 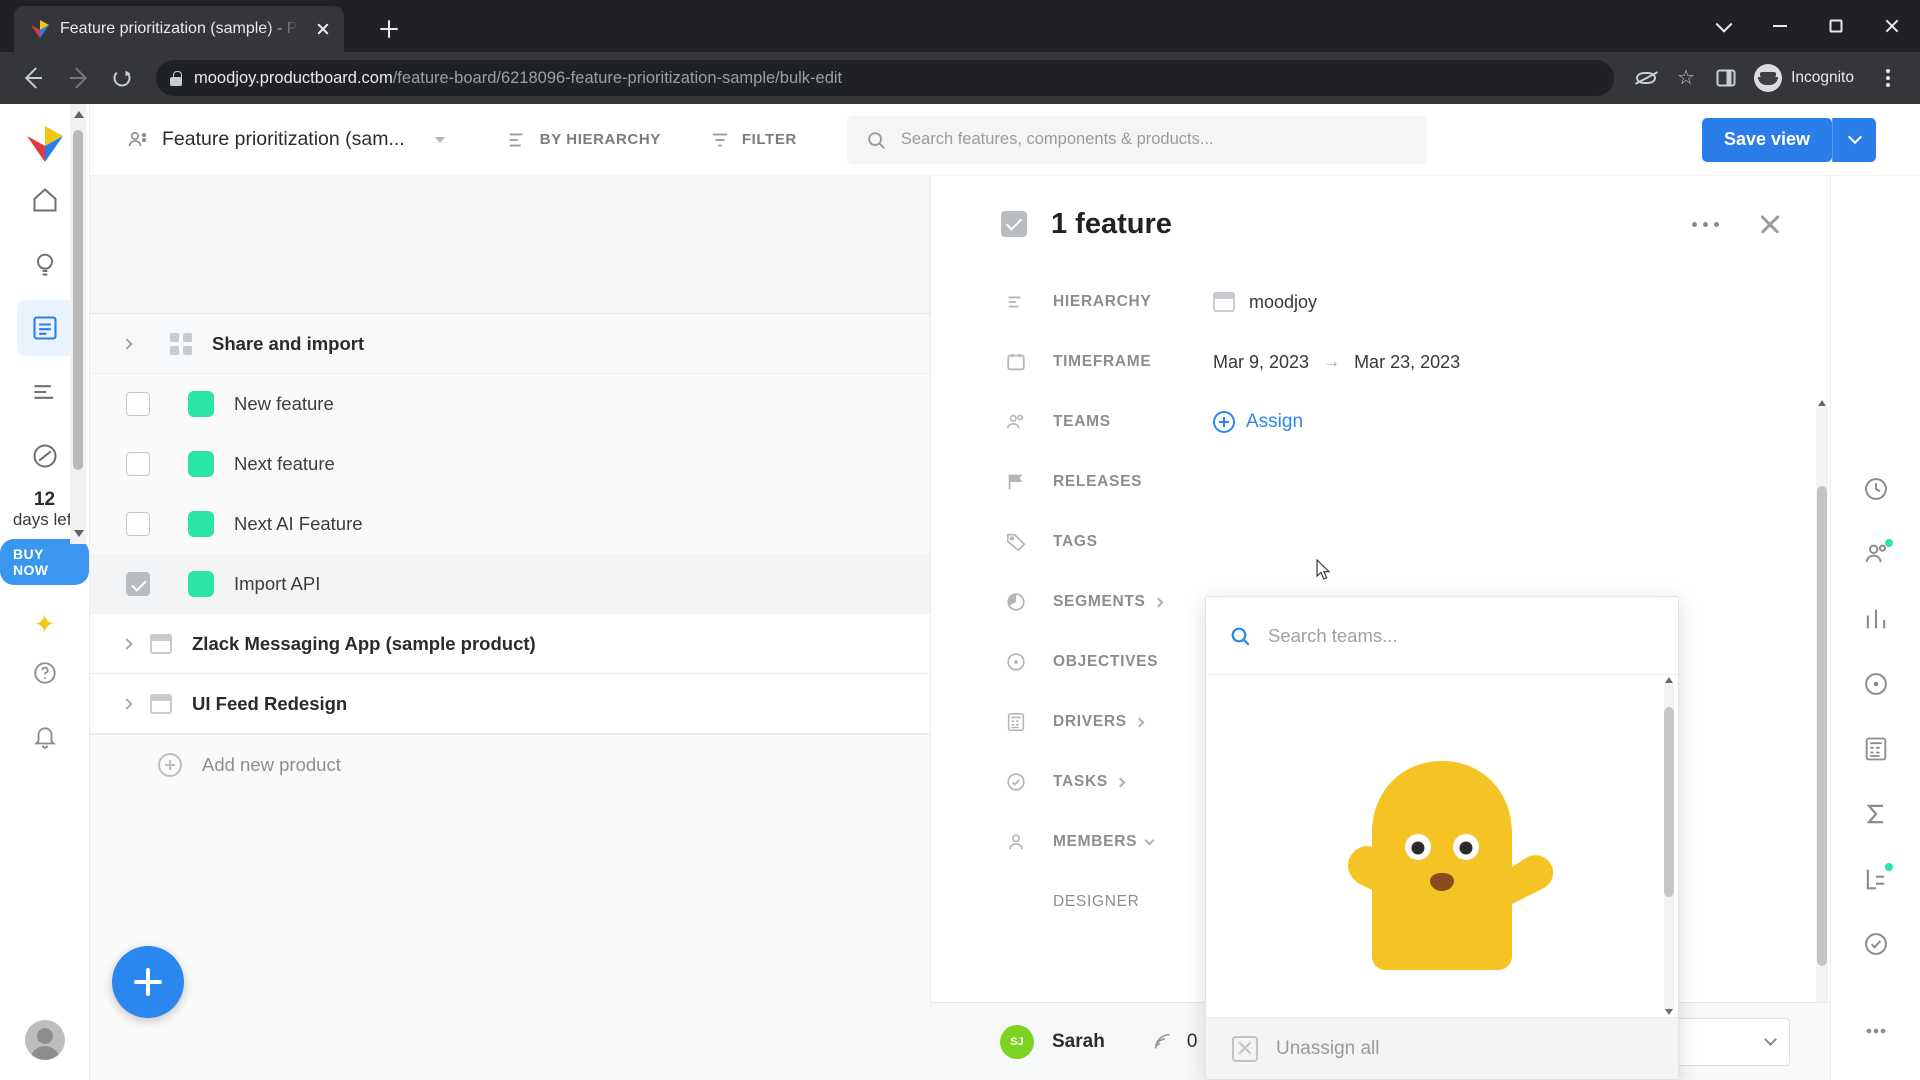 I want to click on plus-circle-icon, so click(x=1224, y=422).